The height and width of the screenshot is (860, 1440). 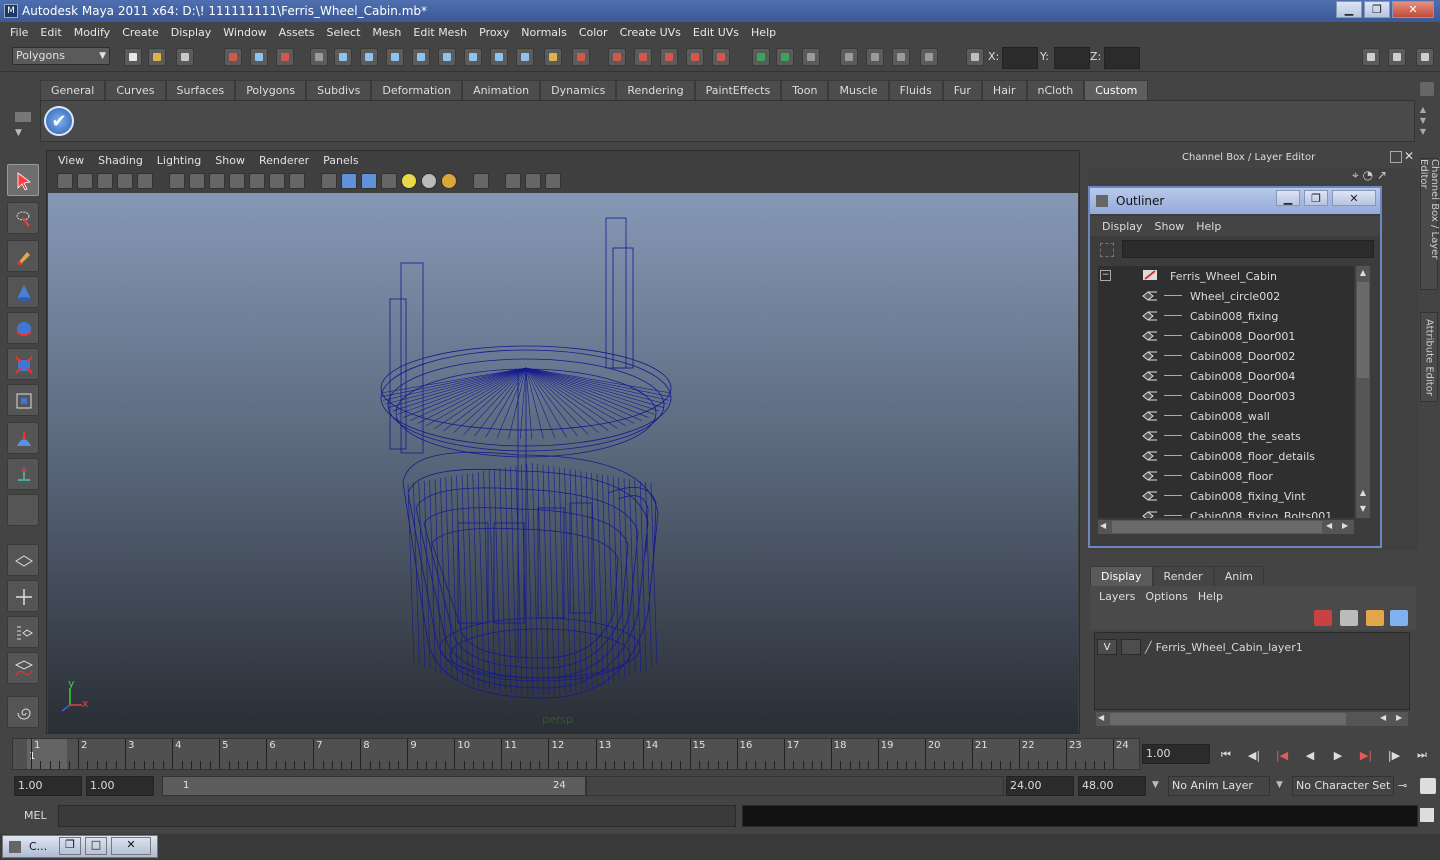 What do you see at coordinates (1413, 9) in the screenshot?
I see `close-button: ✕` at bounding box center [1413, 9].